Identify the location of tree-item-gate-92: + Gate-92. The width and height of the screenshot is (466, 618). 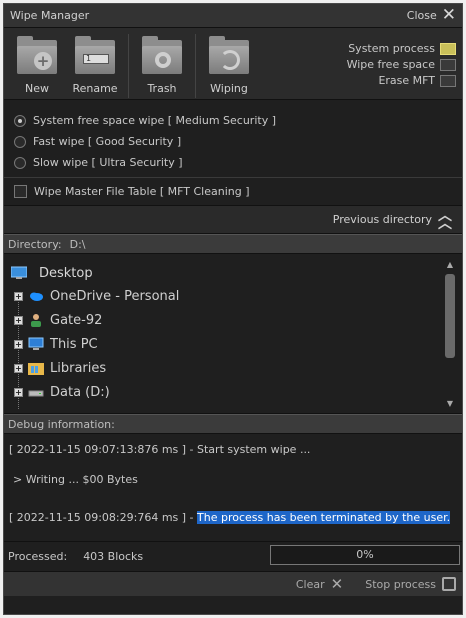
(233, 320).